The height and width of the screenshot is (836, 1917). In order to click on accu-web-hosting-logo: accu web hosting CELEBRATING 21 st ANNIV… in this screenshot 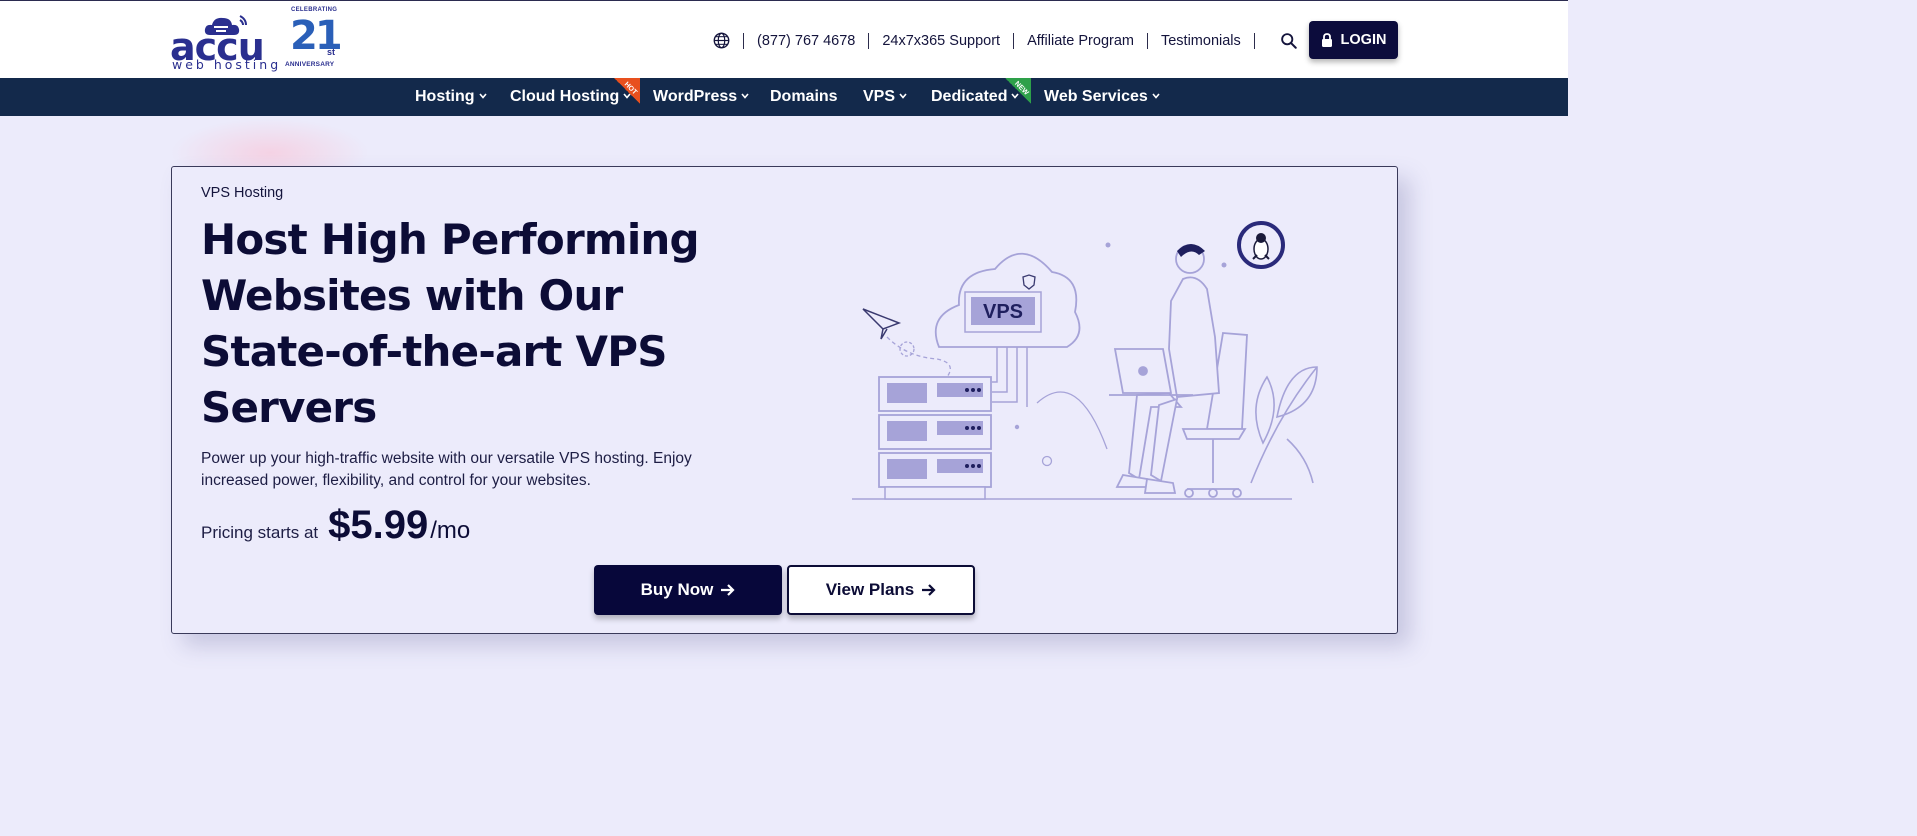, I will do `click(257, 40)`.